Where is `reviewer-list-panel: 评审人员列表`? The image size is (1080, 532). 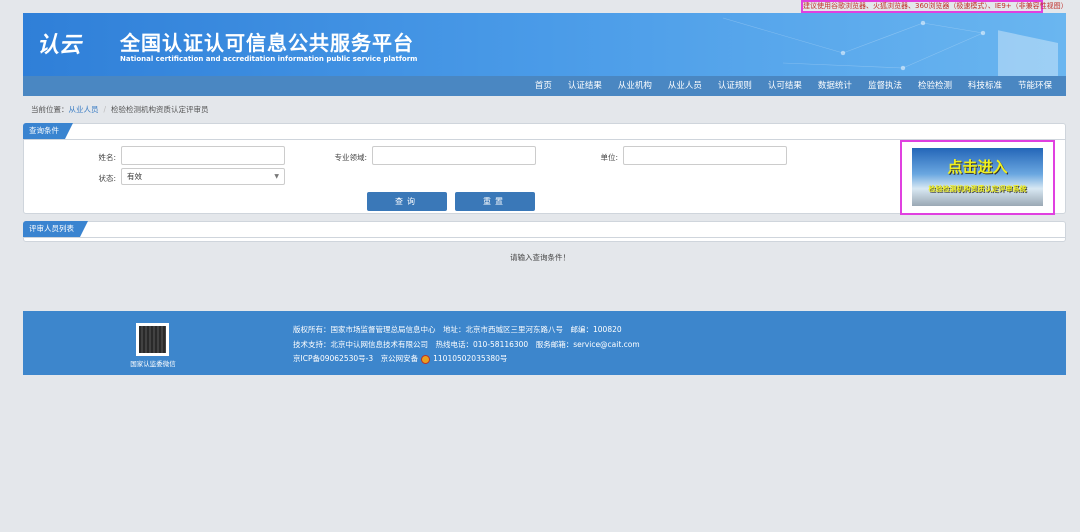
reviewer-list-panel: 评审人员列表 is located at coordinates (544, 231).